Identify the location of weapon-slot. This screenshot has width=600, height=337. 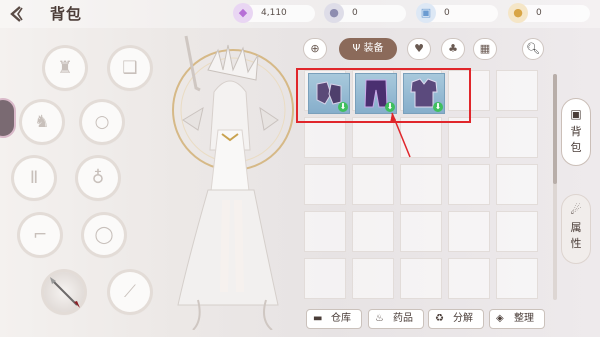
(64, 292).